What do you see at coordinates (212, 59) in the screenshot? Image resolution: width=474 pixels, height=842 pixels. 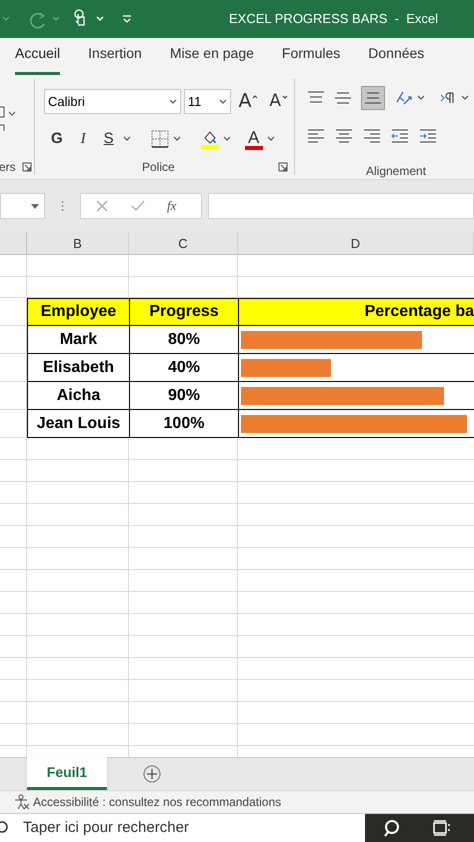 I see `ribbon-tab: Mise en page` at bounding box center [212, 59].